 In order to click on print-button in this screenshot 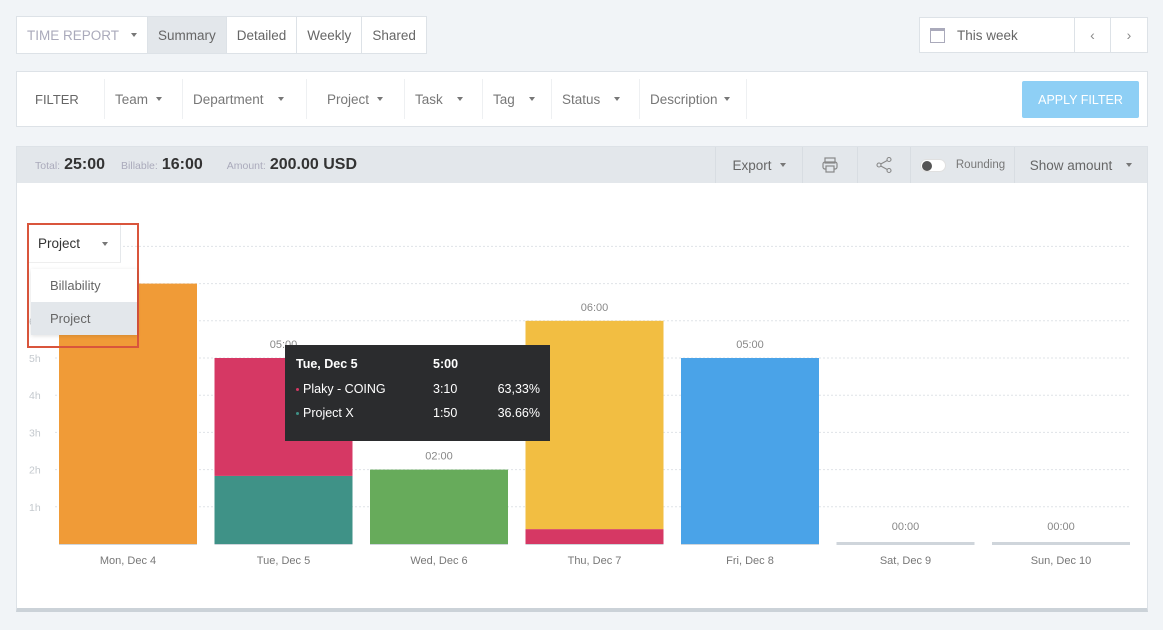, I will do `click(829, 165)`.